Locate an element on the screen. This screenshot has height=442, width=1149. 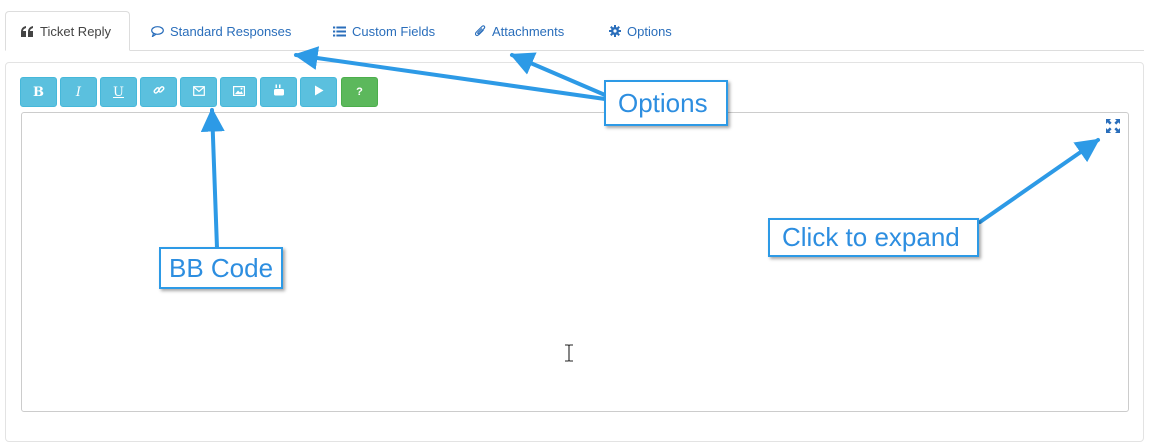
underline-button: U is located at coordinates (118, 92).